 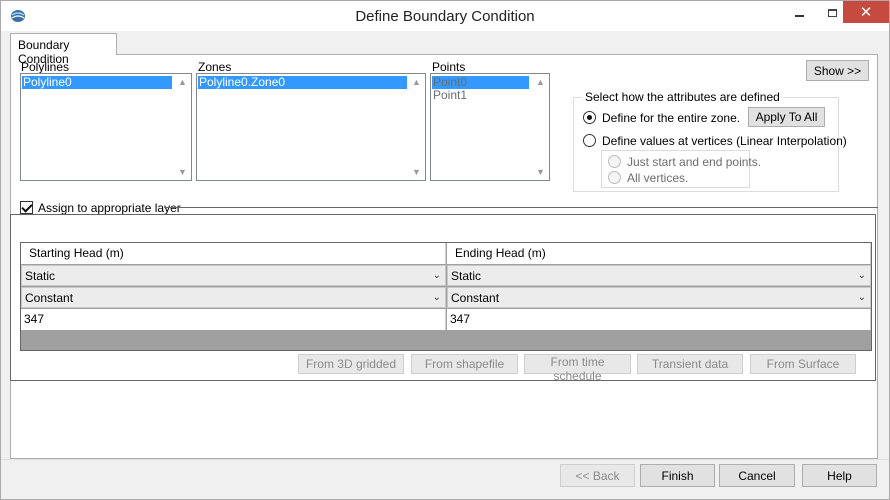 What do you see at coordinates (786, 117) in the screenshot?
I see `apply-to-all-button: Apply To All` at bounding box center [786, 117].